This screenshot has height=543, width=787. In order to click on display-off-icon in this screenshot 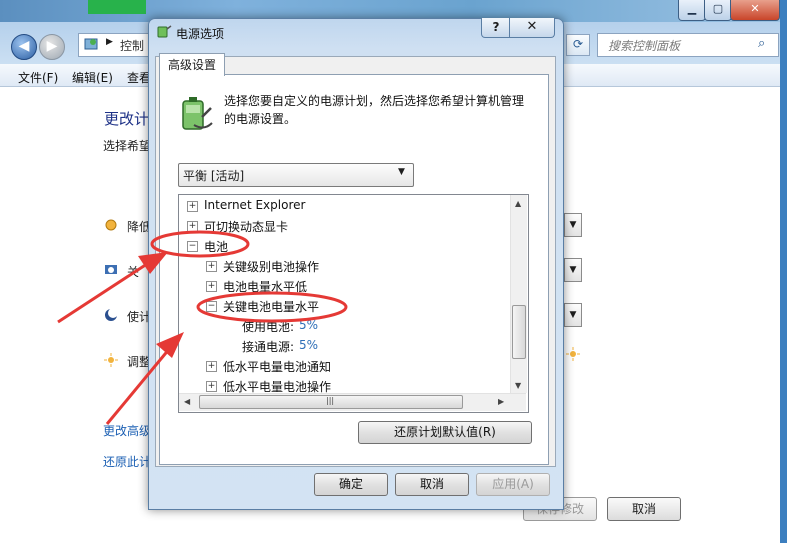, I will do `click(111, 269)`.